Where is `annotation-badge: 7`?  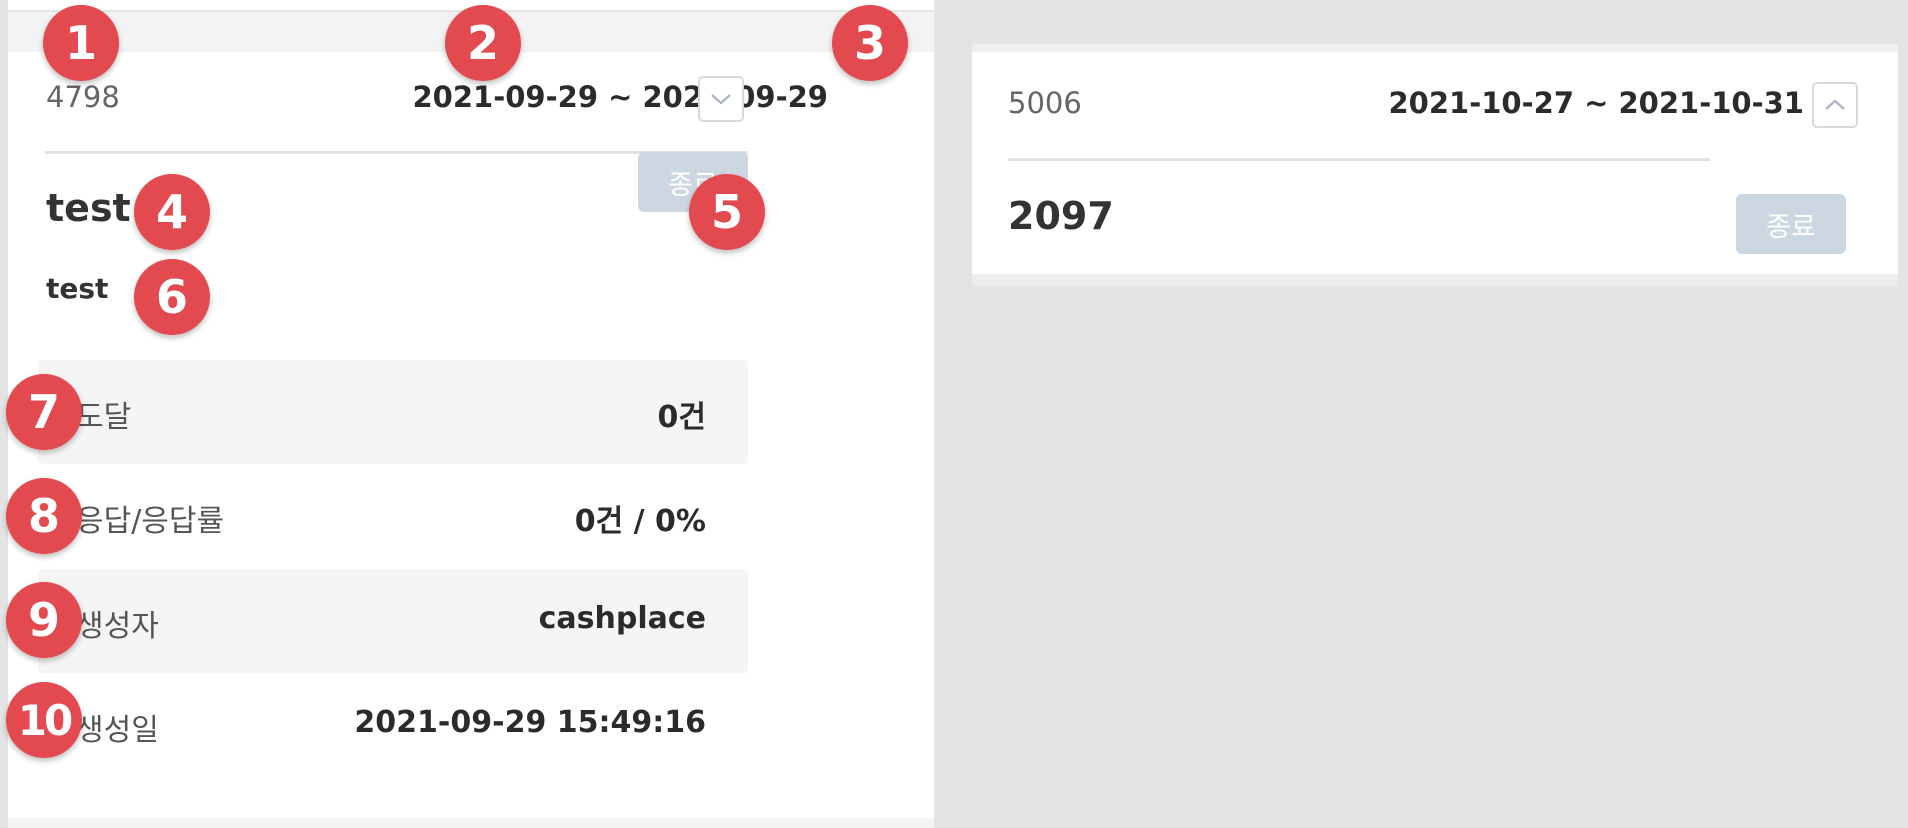 annotation-badge: 7 is located at coordinates (44, 412).